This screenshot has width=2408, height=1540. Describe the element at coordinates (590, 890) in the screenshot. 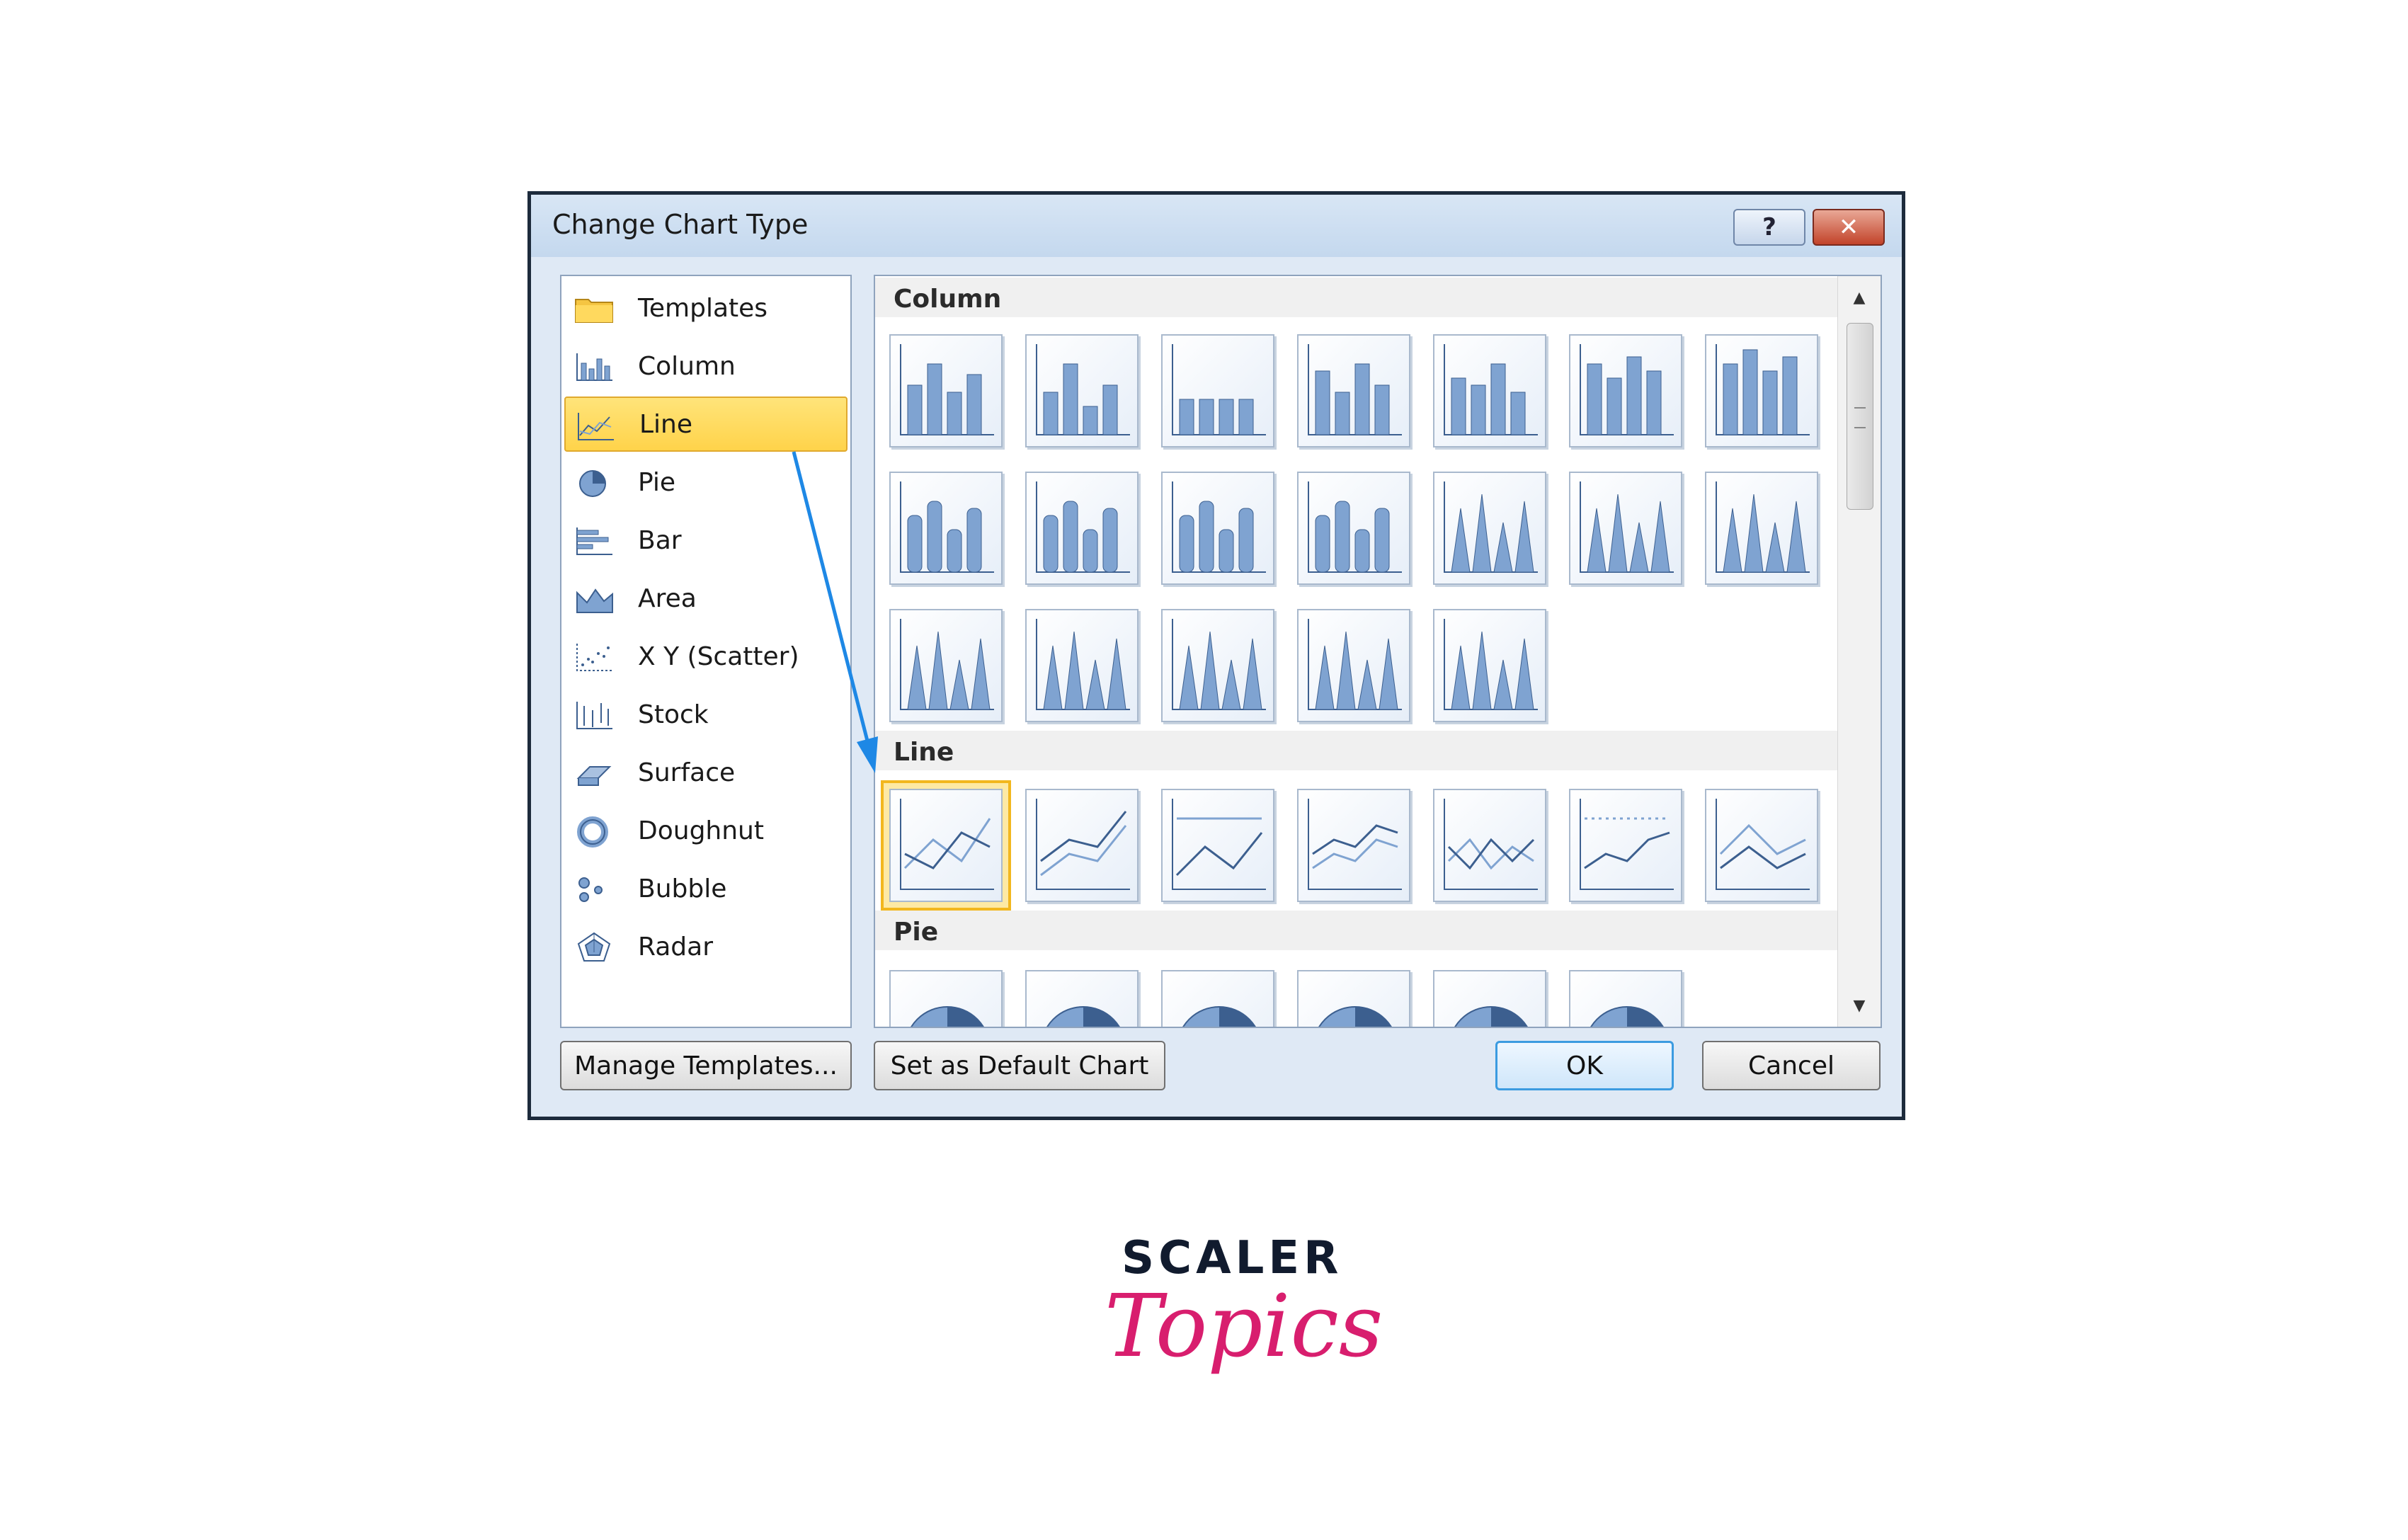

I see `bubble-chart-icon` at that location.